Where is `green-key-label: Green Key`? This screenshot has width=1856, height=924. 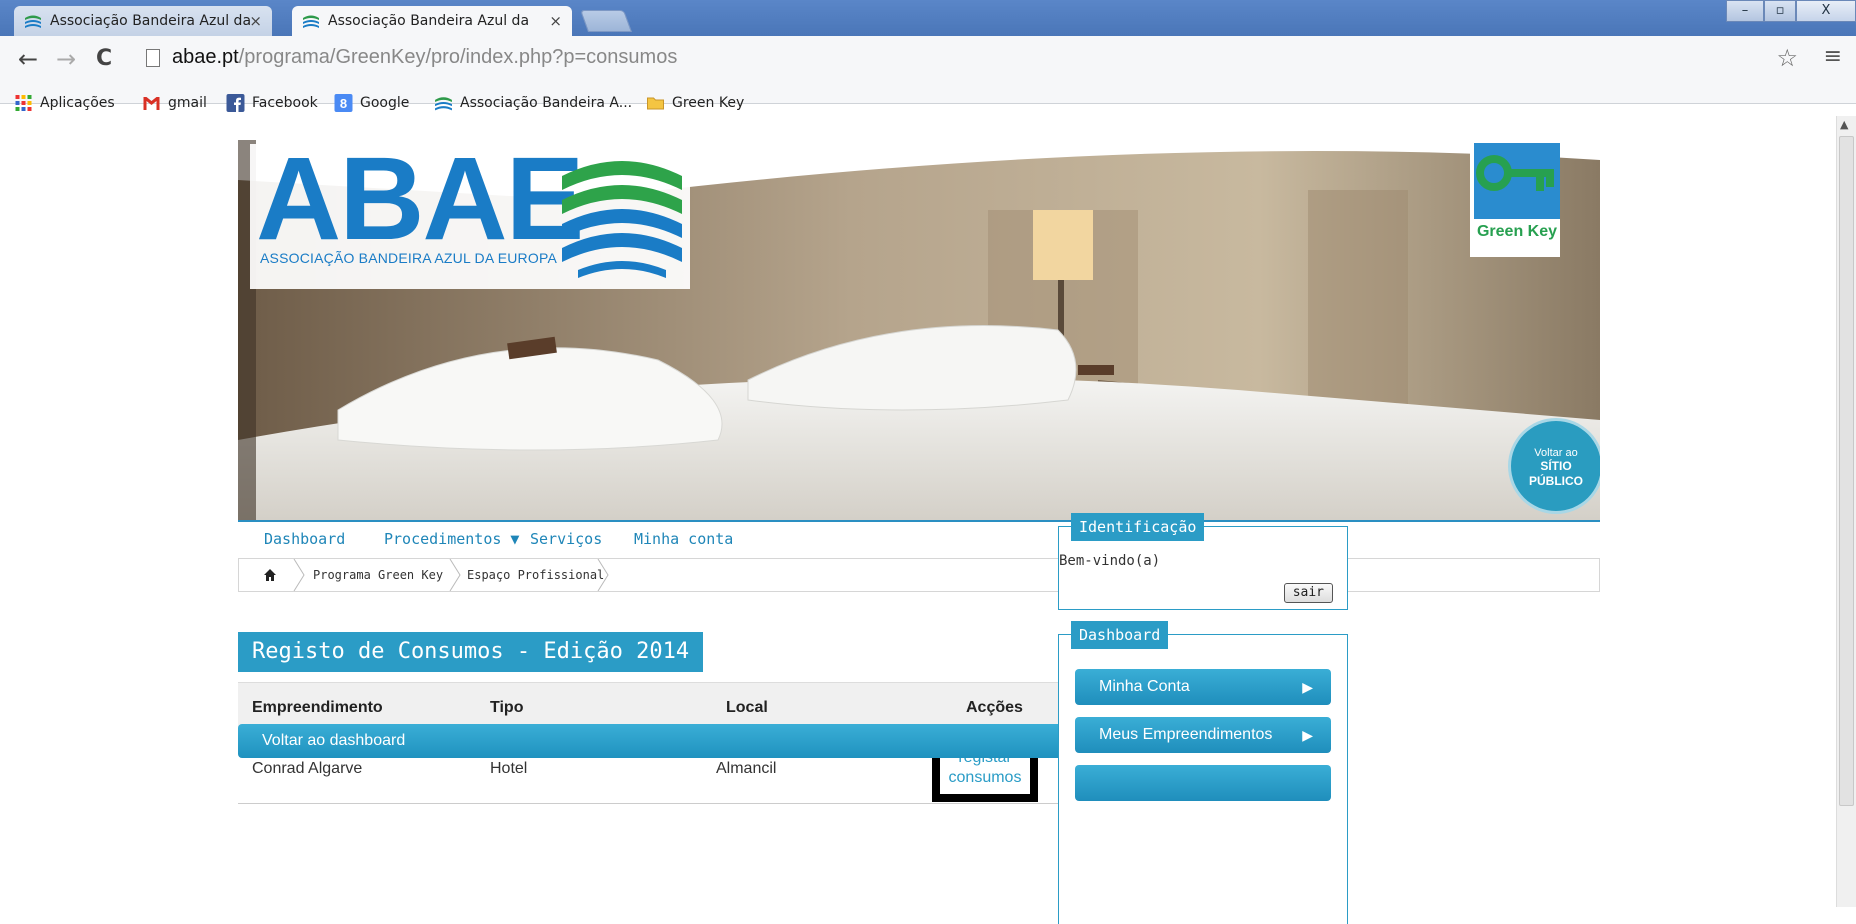 green-key-label: Green Key is located at coordinates (1517, 231).